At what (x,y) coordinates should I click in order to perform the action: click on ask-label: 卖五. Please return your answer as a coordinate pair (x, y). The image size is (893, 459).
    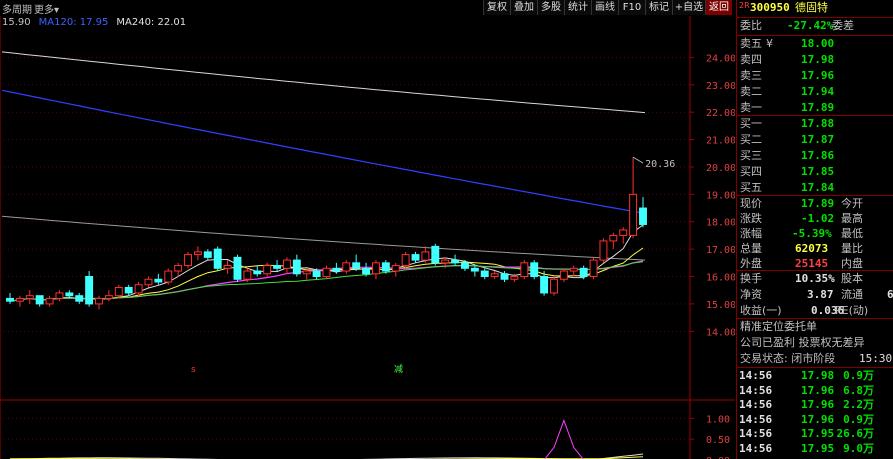
    Looking at the image, I should click on (751, 43).